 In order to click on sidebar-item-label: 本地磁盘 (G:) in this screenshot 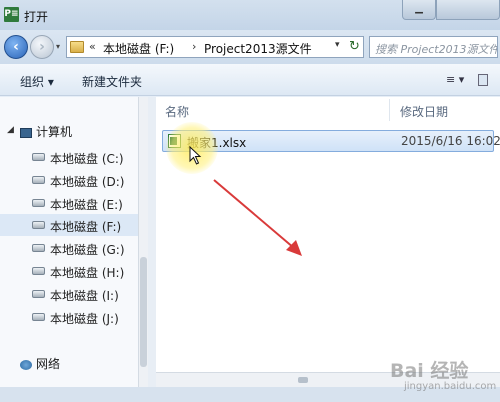, I will do `click(87, 250)`.